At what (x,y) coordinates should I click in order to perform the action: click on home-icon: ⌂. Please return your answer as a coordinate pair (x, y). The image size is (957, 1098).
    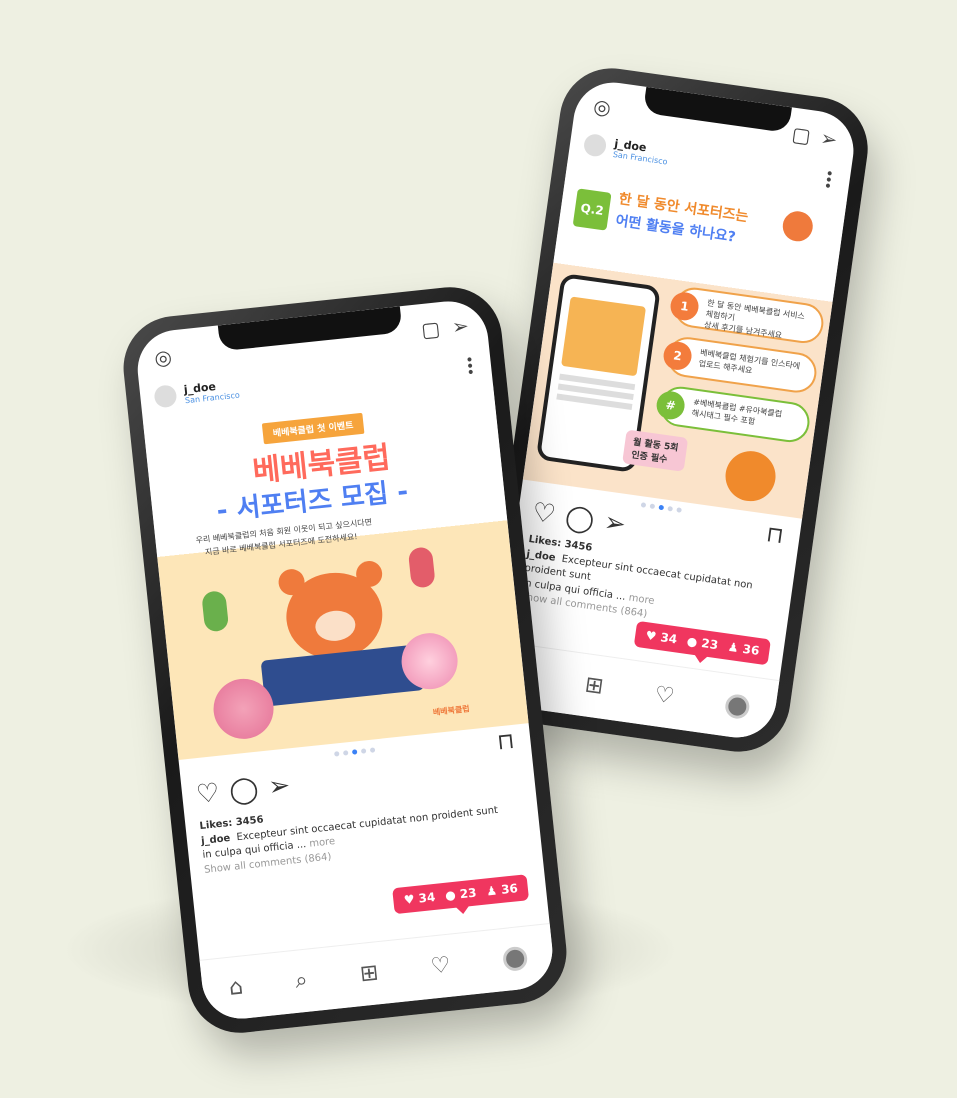
    Looking at the image, I should click on (236, 988).